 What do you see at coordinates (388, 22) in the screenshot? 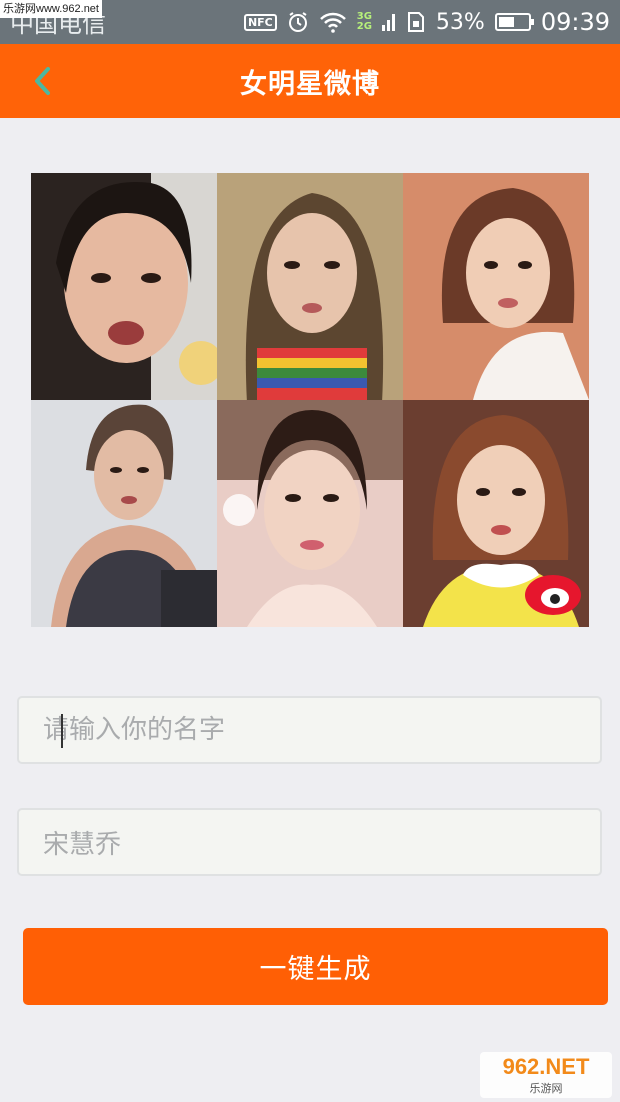
I see `signal-icon` at bounding box center [388, 22].